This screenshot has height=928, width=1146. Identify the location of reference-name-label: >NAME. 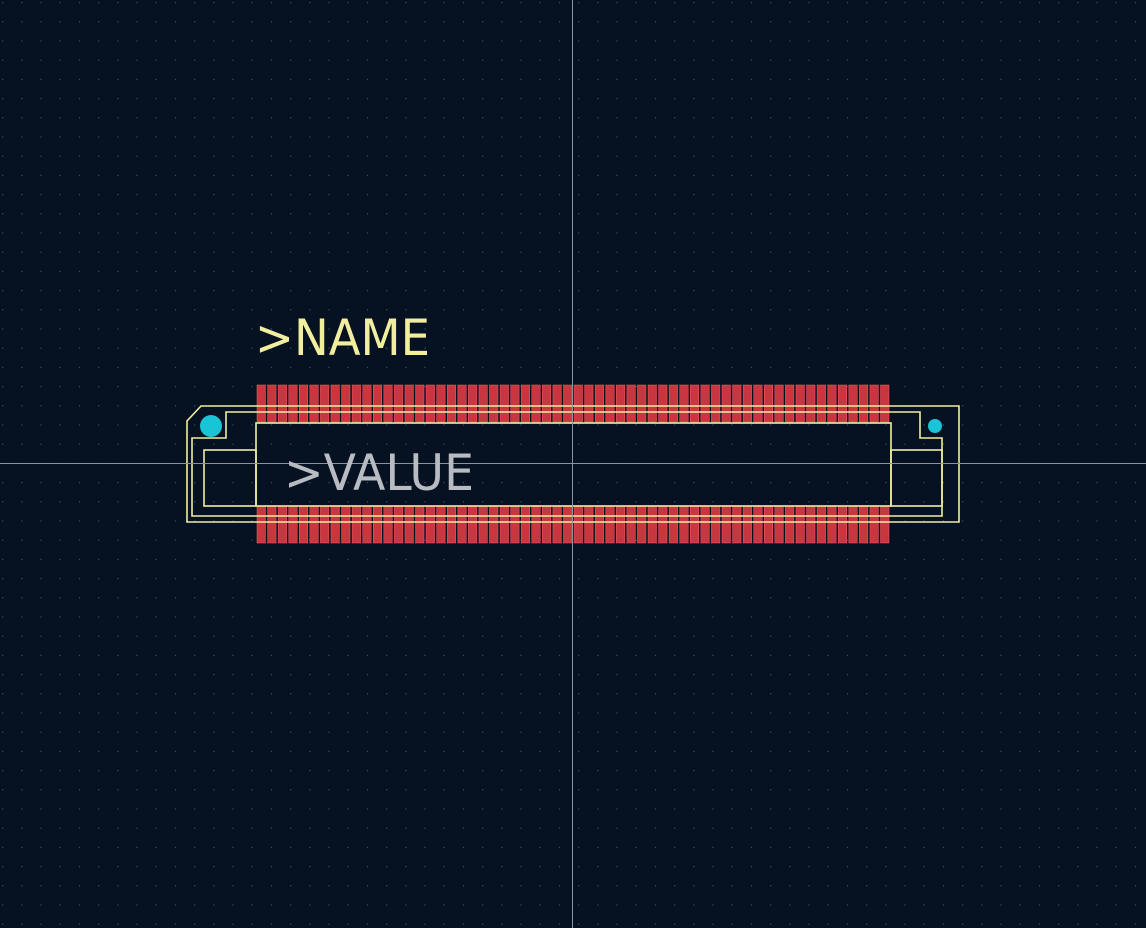
(342, 338).